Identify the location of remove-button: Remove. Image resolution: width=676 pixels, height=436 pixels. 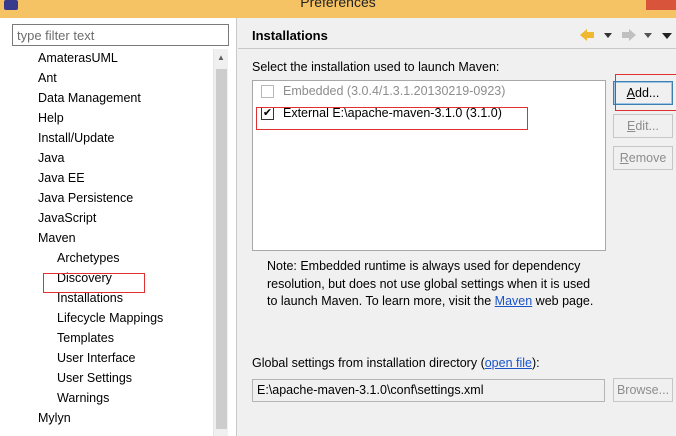
(643, 158).